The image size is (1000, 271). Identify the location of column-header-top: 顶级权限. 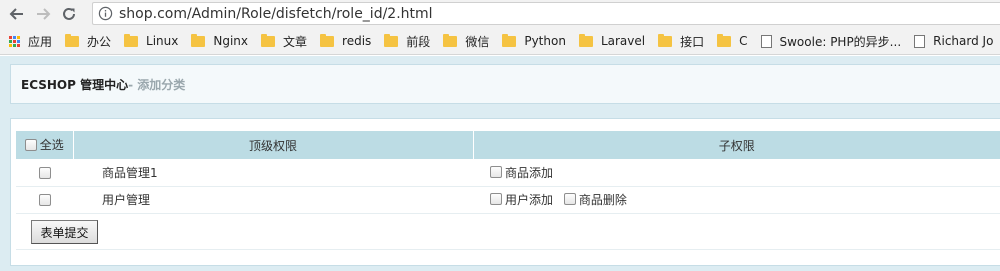
(273, 145).